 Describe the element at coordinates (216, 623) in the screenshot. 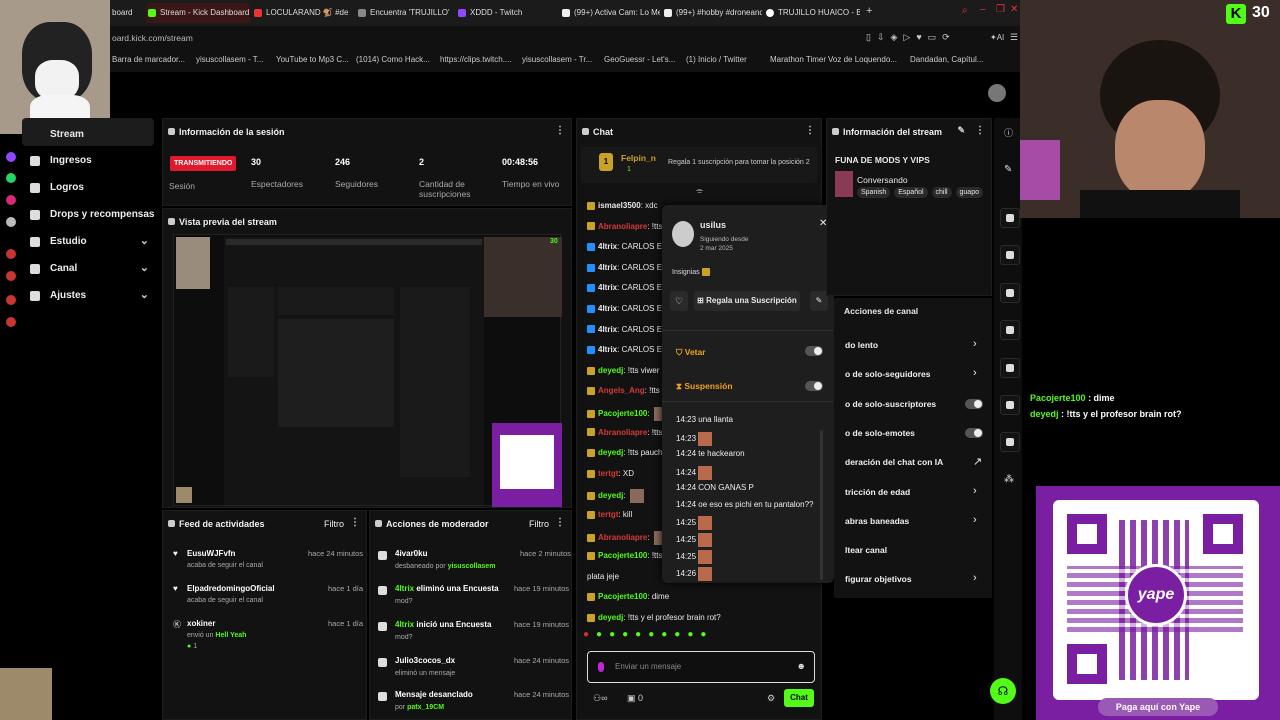

I see `feed-user: xokiner` at that location.